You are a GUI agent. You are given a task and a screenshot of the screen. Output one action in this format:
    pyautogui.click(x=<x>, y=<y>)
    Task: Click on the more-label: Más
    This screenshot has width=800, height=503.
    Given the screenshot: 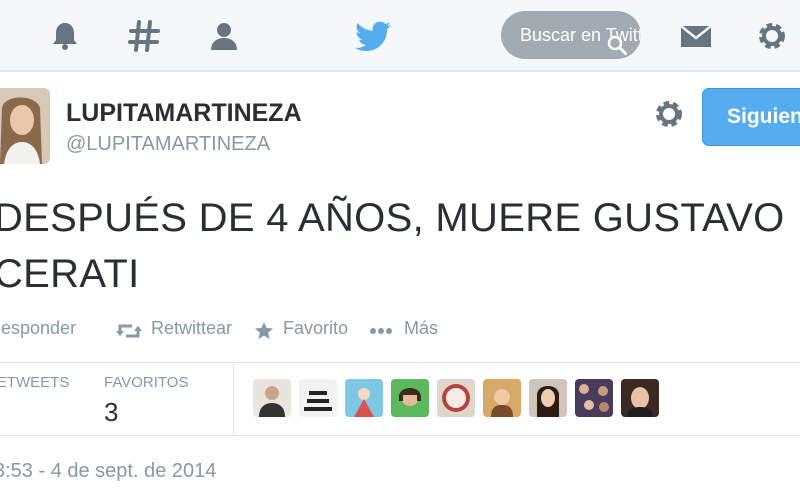 What is the action you would take?
    pyautogui.click(x=421, y=328)
    